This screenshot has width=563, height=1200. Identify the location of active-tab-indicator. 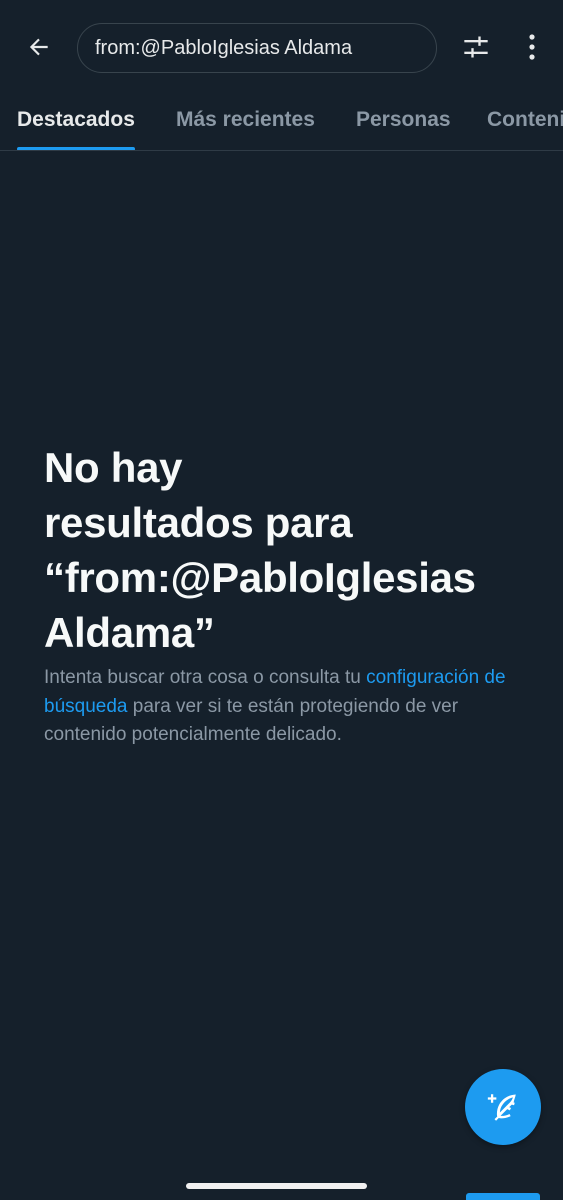
(76, 148).